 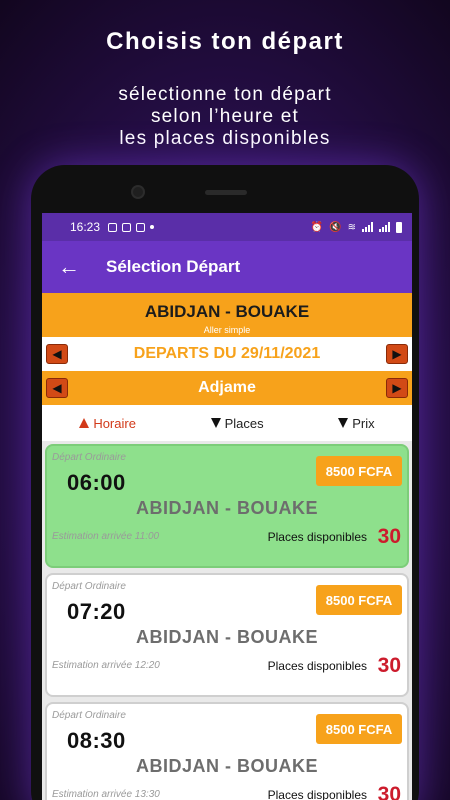 I want to click on promo-subtitle-line: les places disponibles, so click(x=225, y=138).